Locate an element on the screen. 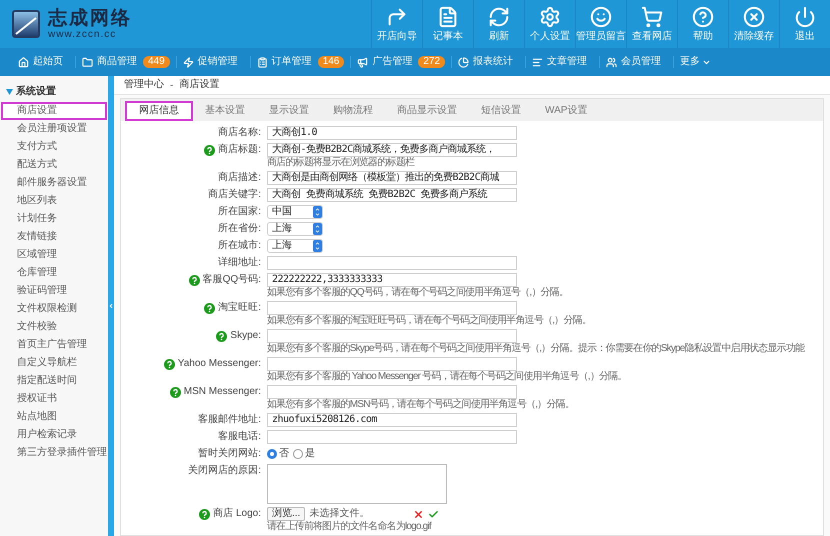 This screenshot has height=536, width=830. field-label: 所在国家: is located at coordinates (239, 212).